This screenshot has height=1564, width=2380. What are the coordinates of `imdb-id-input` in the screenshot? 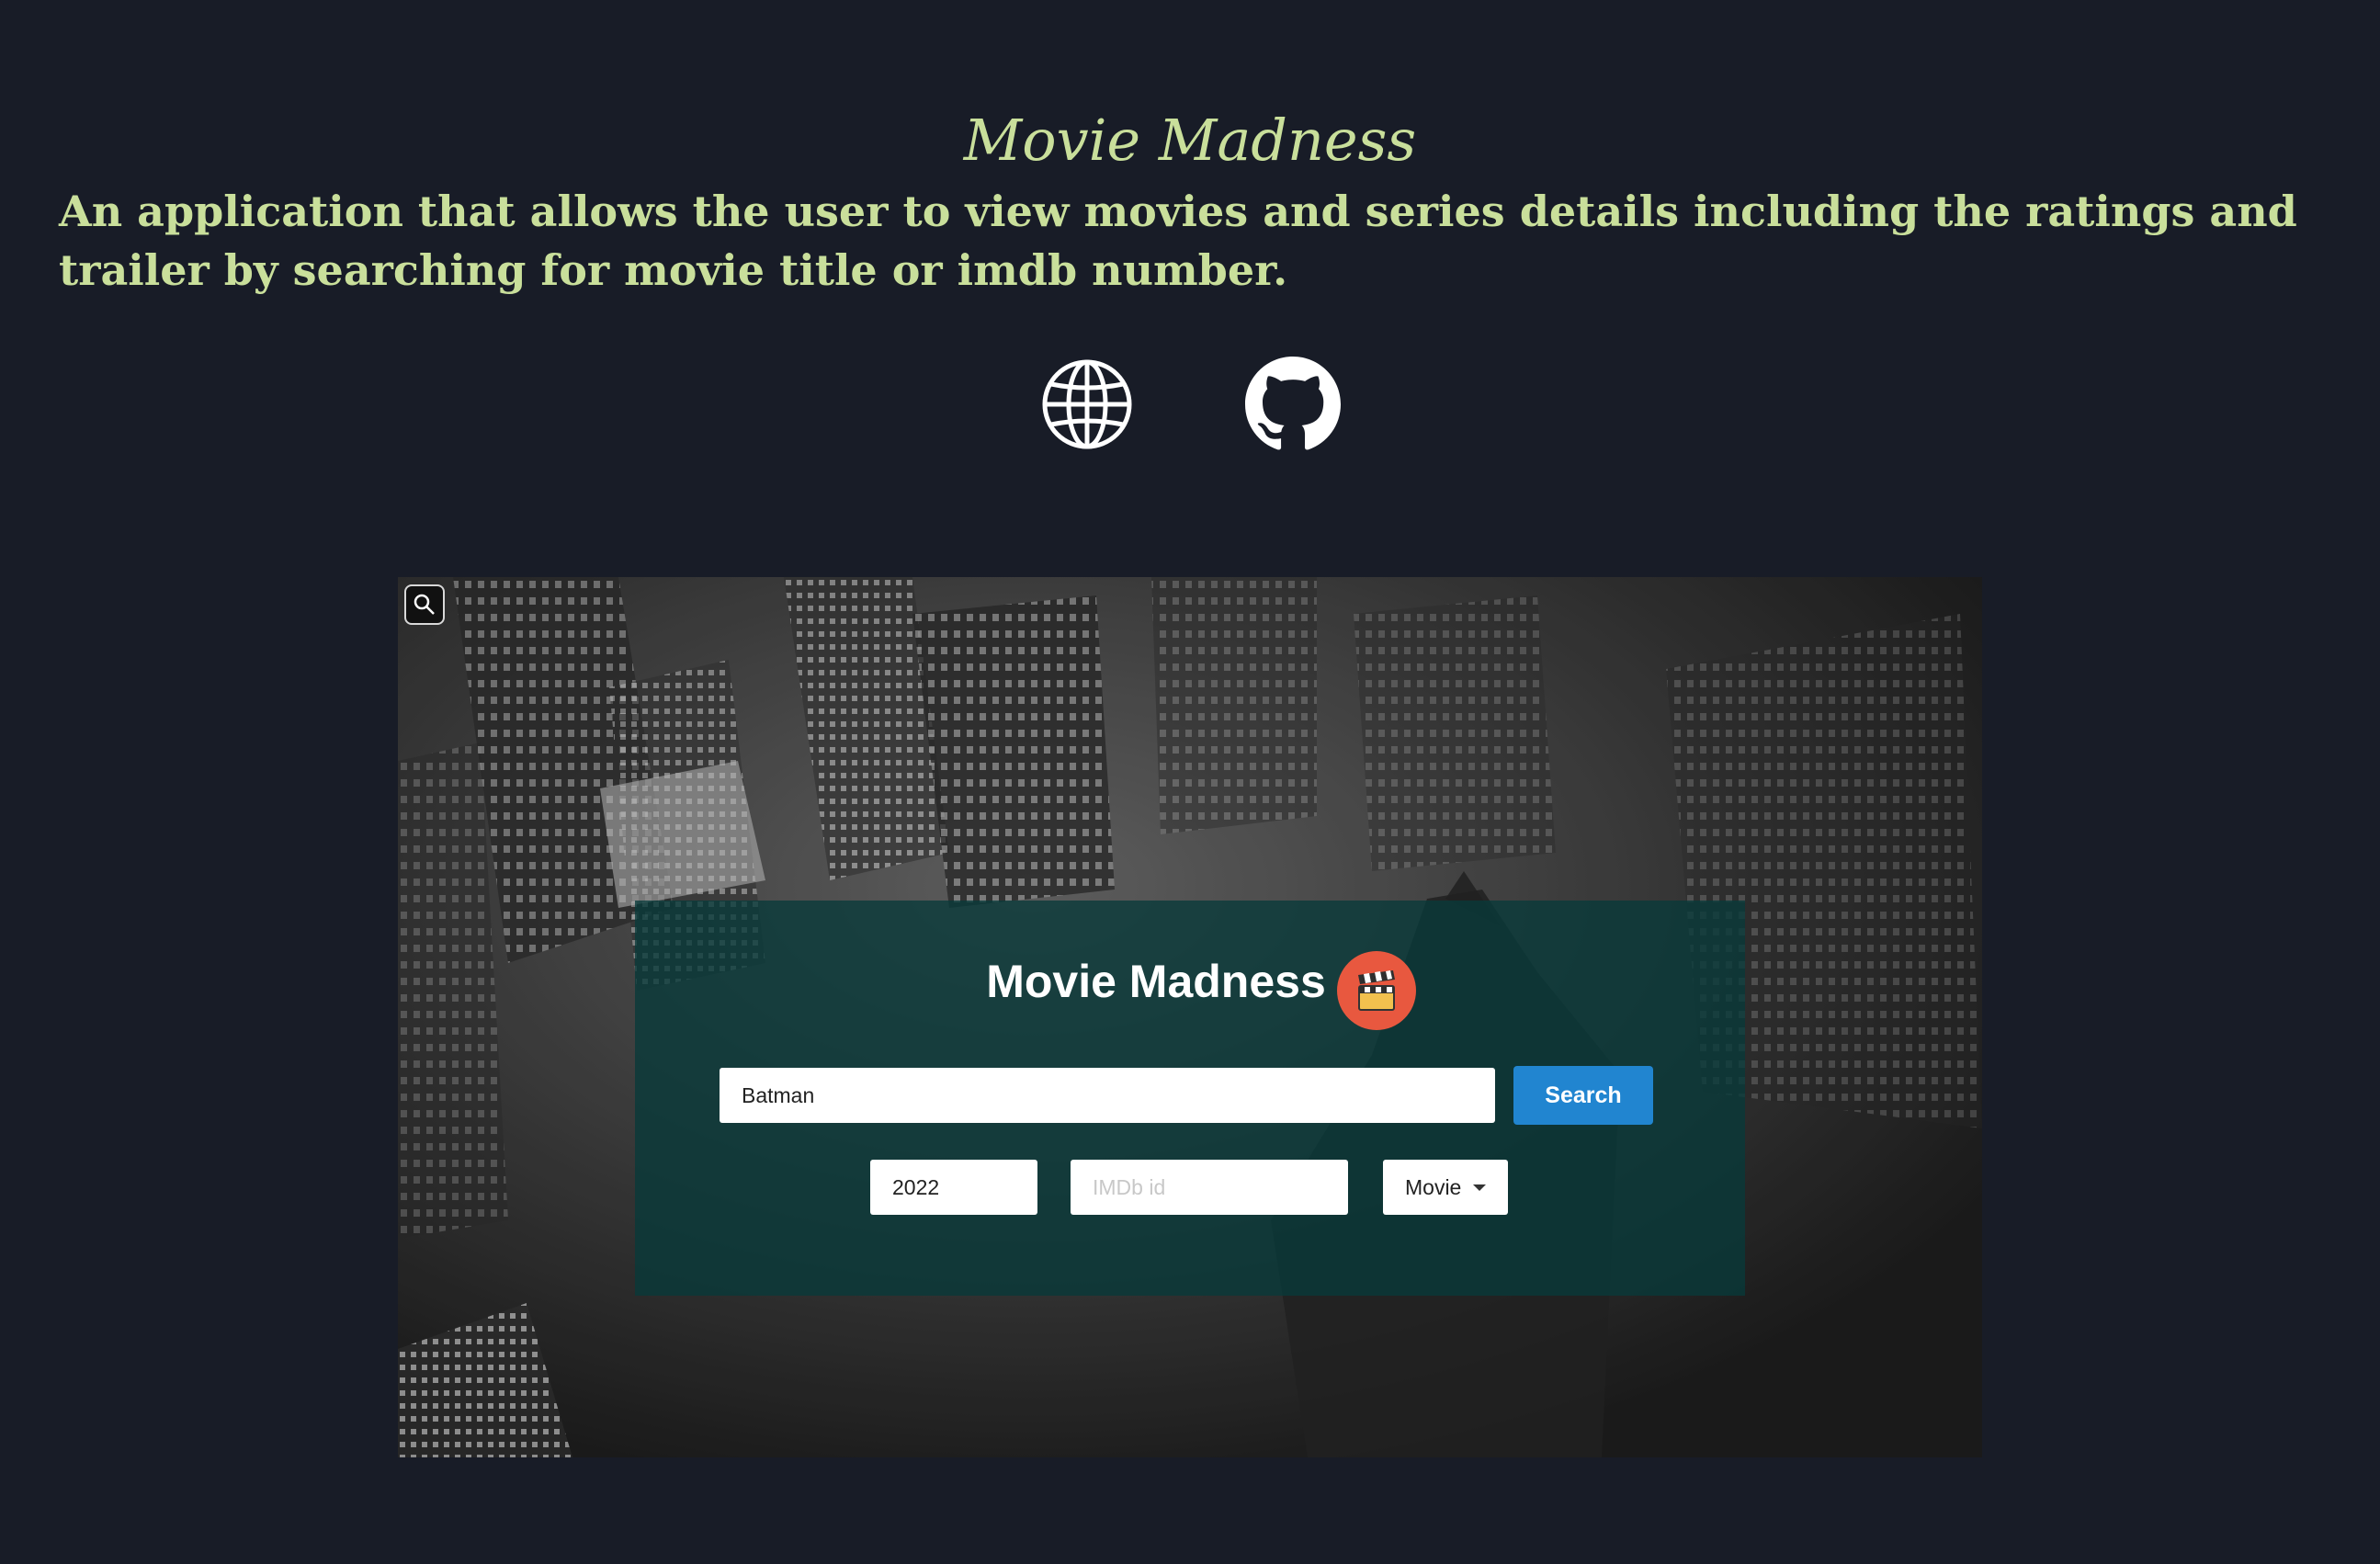 It's located at (1209, 1187).